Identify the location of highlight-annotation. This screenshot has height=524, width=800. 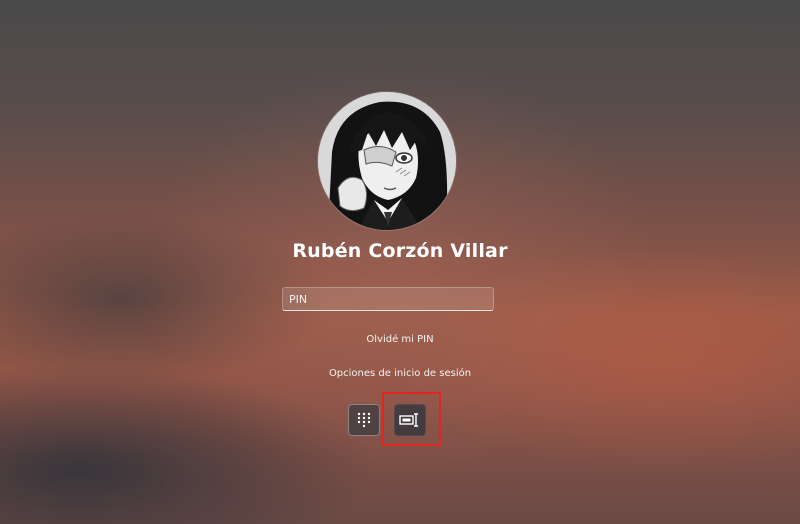
(411, 419).